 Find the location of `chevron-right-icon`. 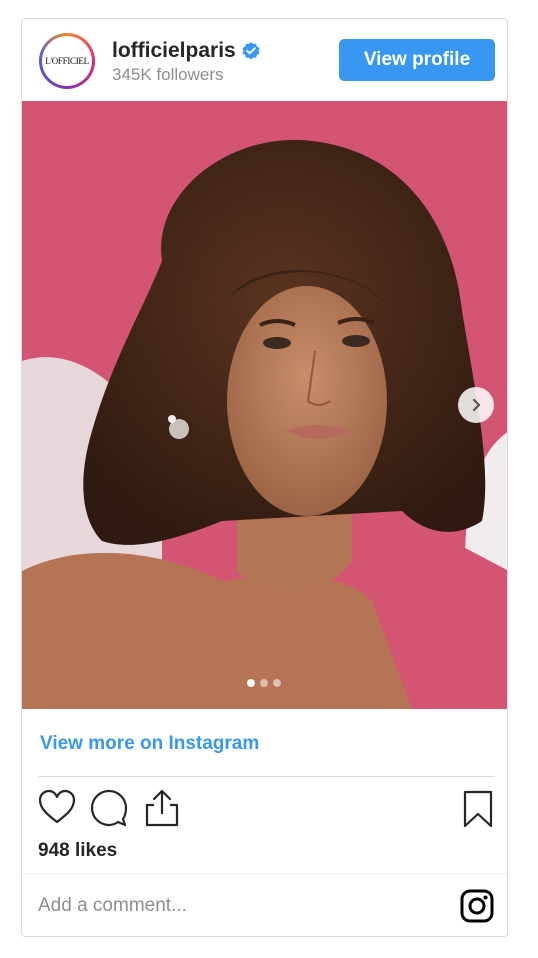

chevron-right-icon is located at coordinates (476, 405).